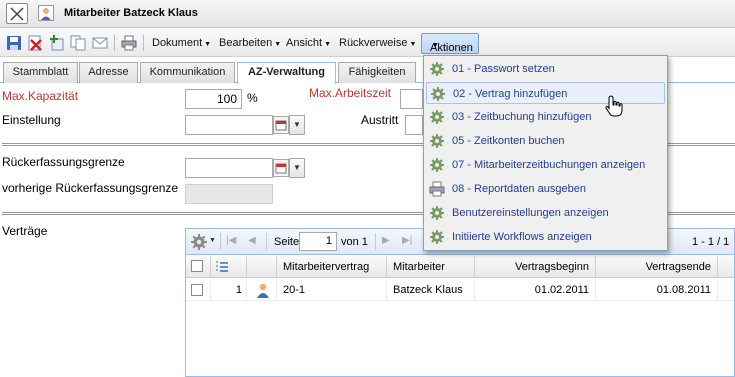 The width and height of the screenshot is (735, 377). I want to click on menu-item-vertrag-hinzufuegen: 02 - Vertrag hinzufügen, so click(545, 93).